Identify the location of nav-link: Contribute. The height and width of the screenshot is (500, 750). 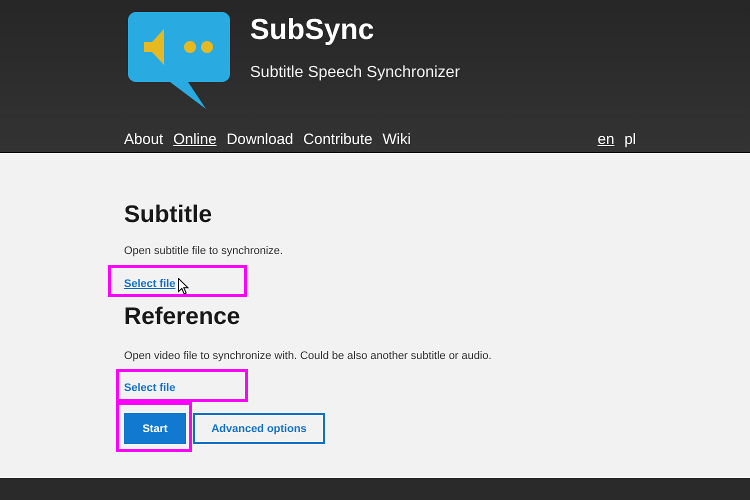
(337, 139).